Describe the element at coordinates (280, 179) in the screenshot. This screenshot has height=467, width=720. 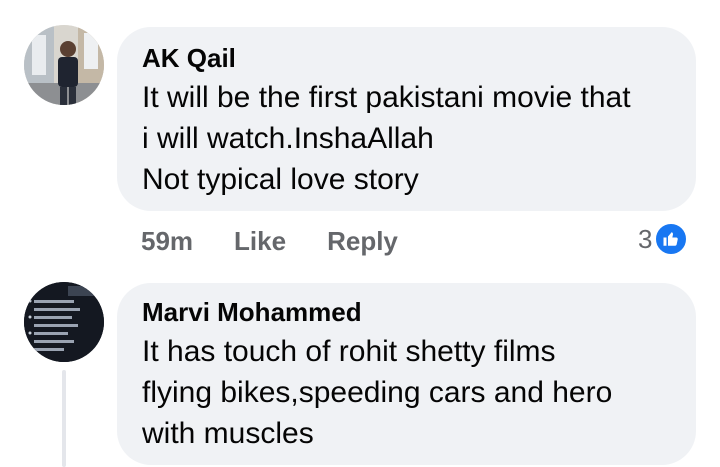
I see `comment-line: Not typical love story` at that location.